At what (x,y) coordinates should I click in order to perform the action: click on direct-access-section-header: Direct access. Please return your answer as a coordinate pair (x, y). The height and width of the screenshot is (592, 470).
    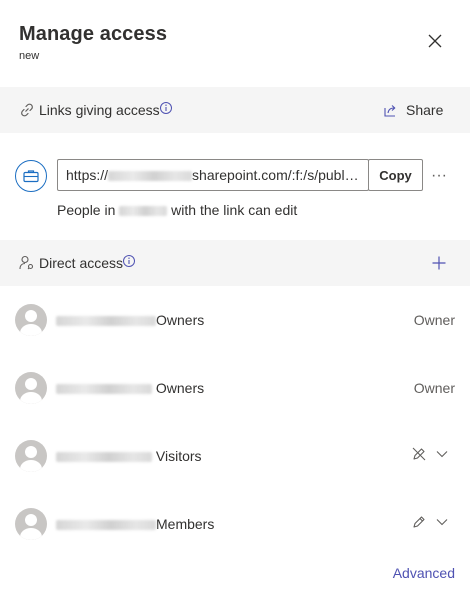
    Looking at the image, I should click on (235, 263).